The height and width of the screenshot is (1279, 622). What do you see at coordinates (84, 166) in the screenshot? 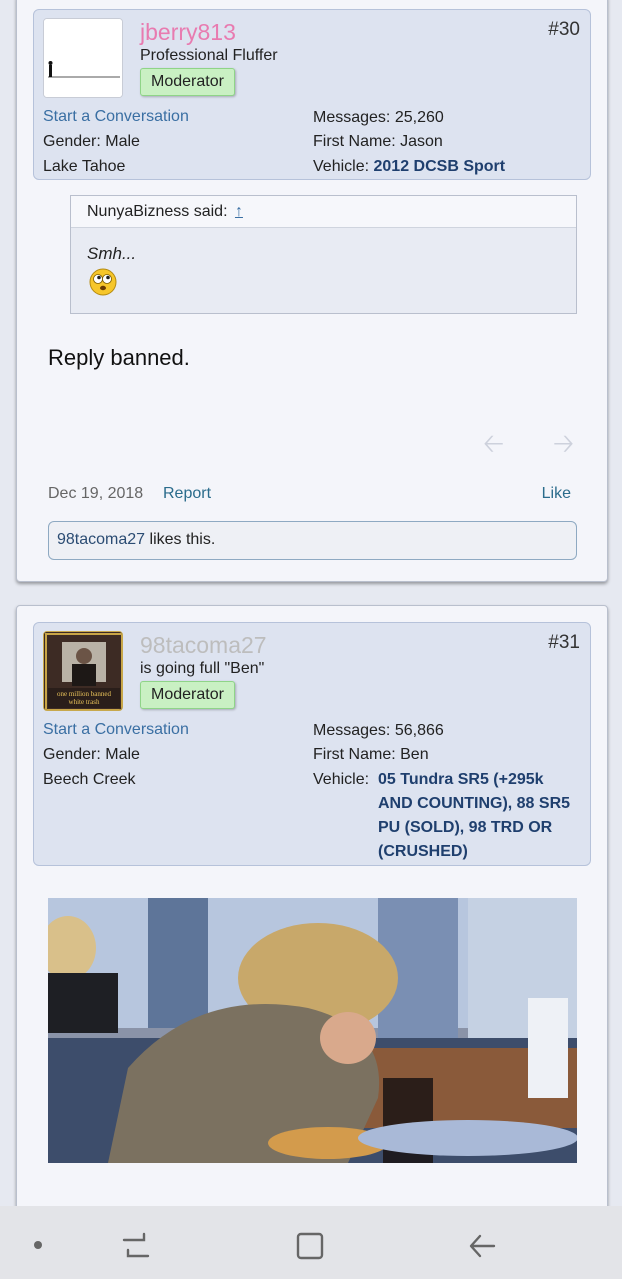
I see `location: Lake Tahoe` at bounding box center [84, 166].